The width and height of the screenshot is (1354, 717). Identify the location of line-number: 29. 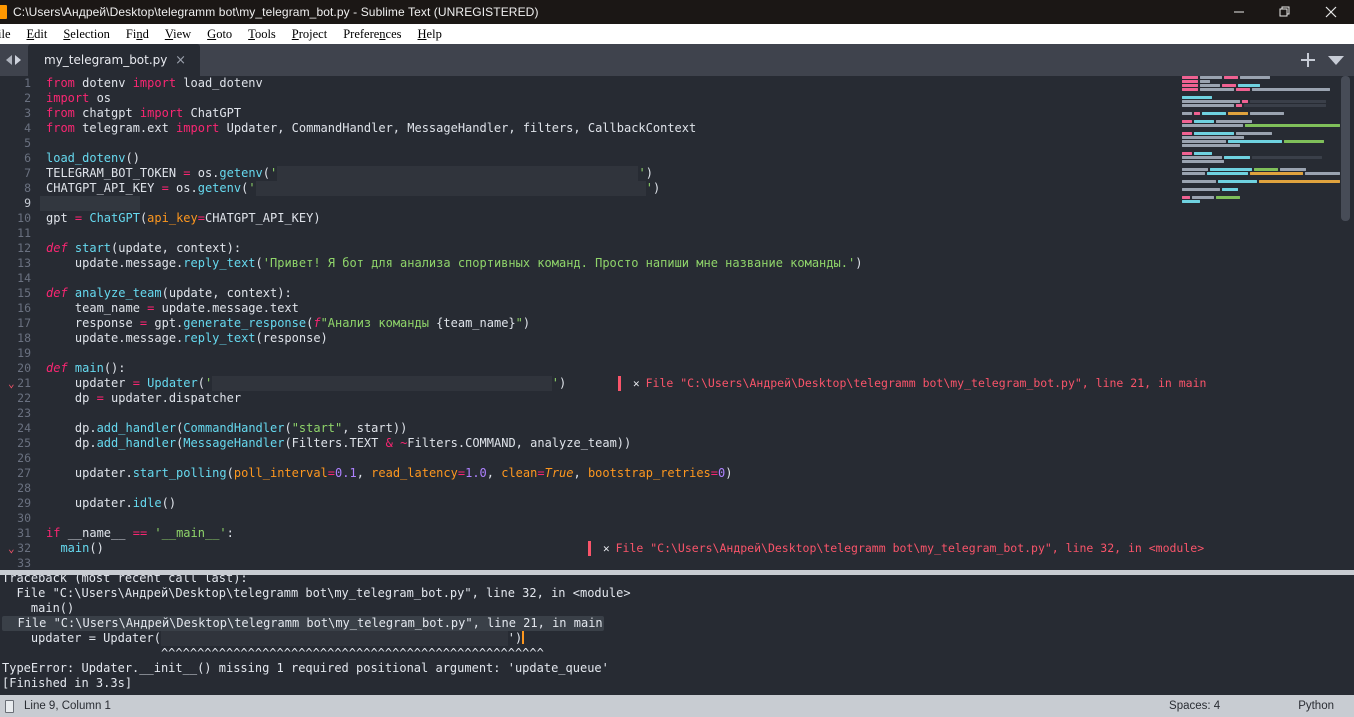
(24, 503).